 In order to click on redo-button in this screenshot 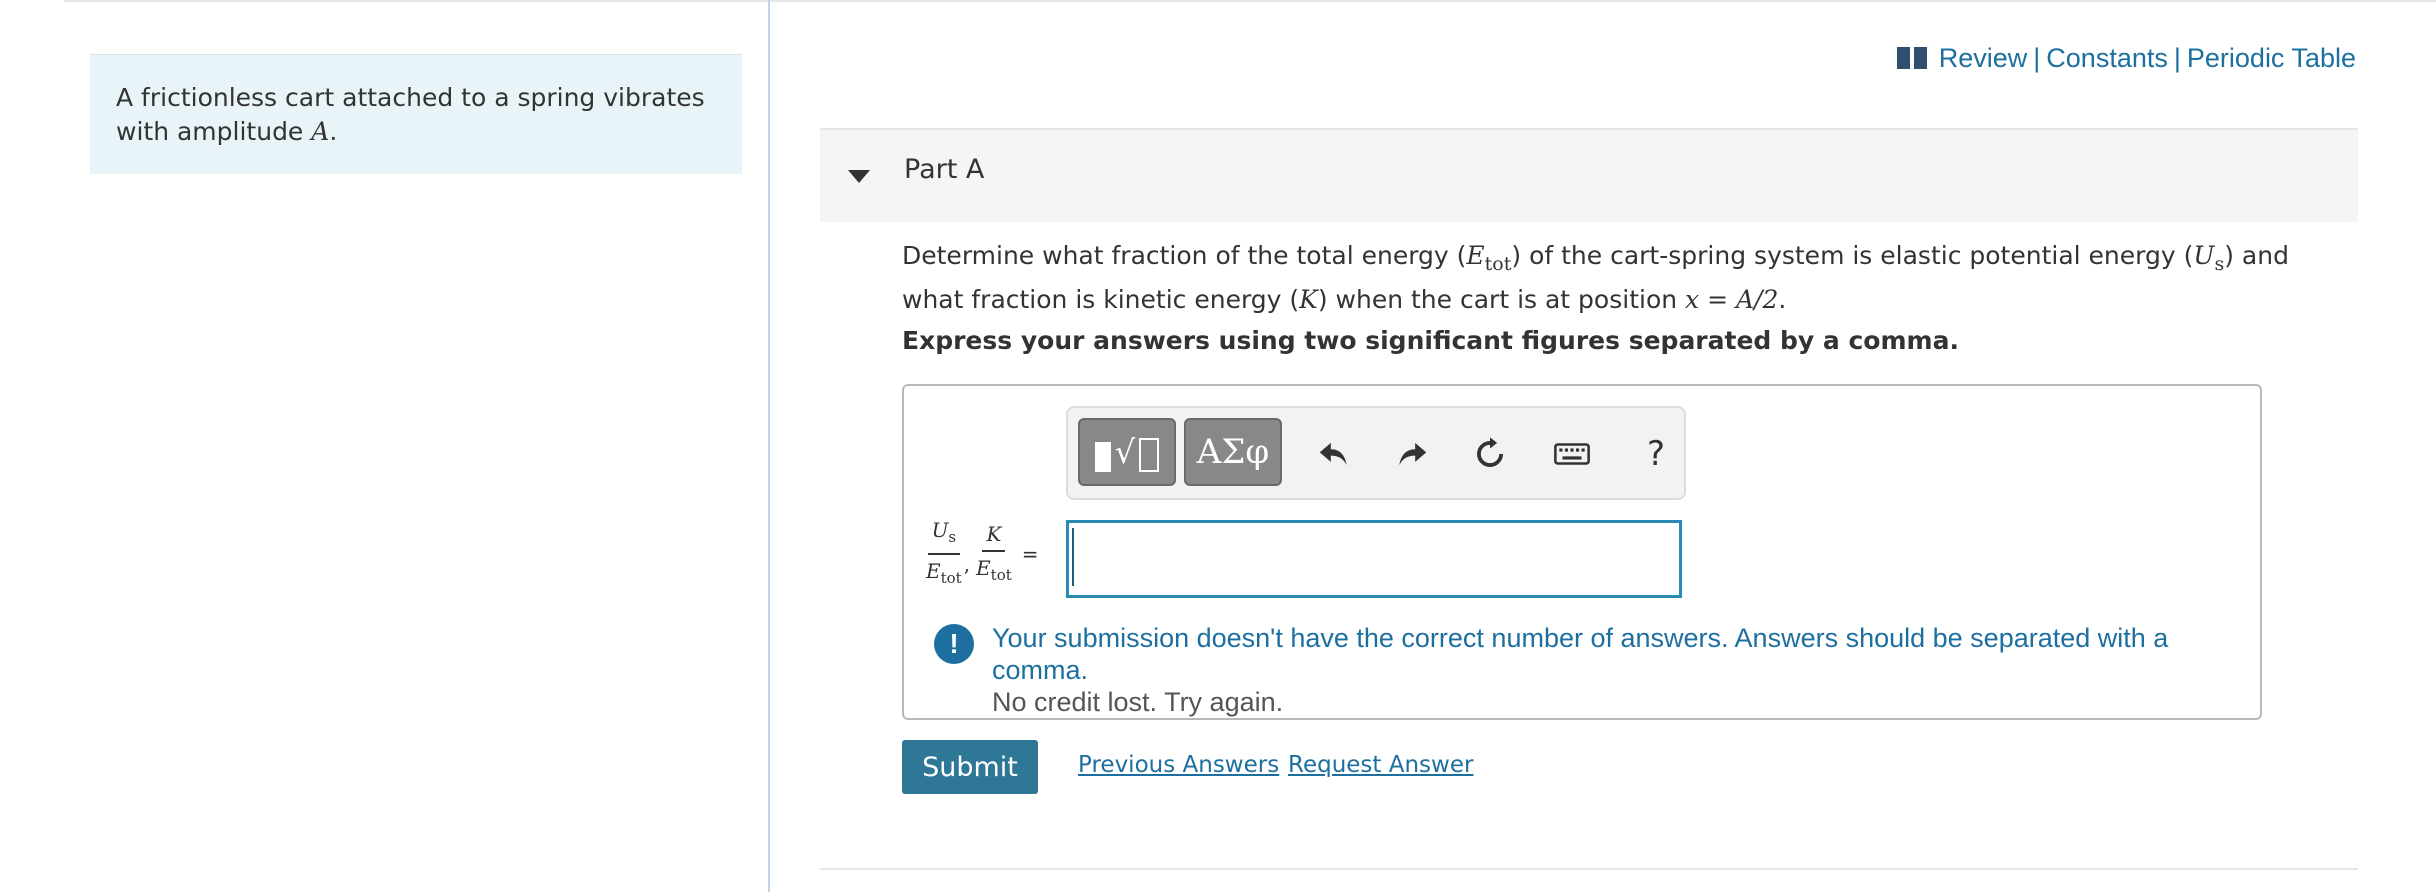, I will do `click(1412, 454)`.